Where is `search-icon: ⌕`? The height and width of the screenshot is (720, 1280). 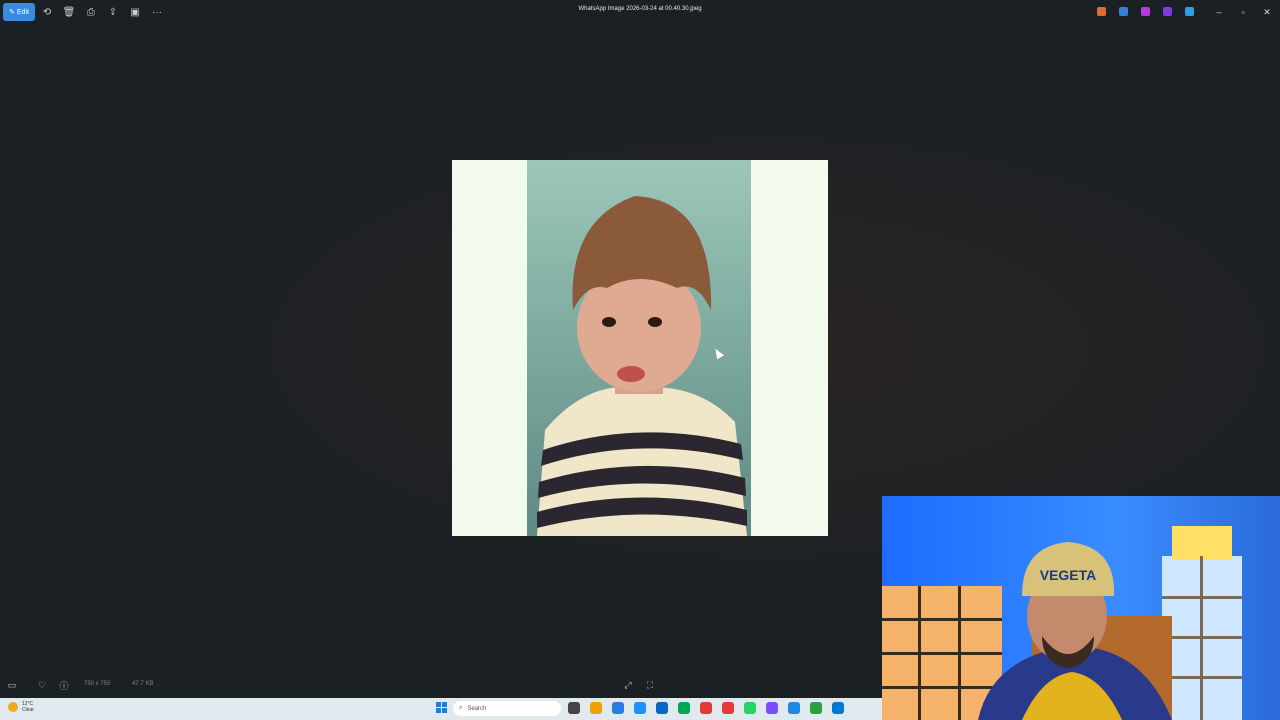 search-icon: ⌕ is located at coordinates (461, 708).